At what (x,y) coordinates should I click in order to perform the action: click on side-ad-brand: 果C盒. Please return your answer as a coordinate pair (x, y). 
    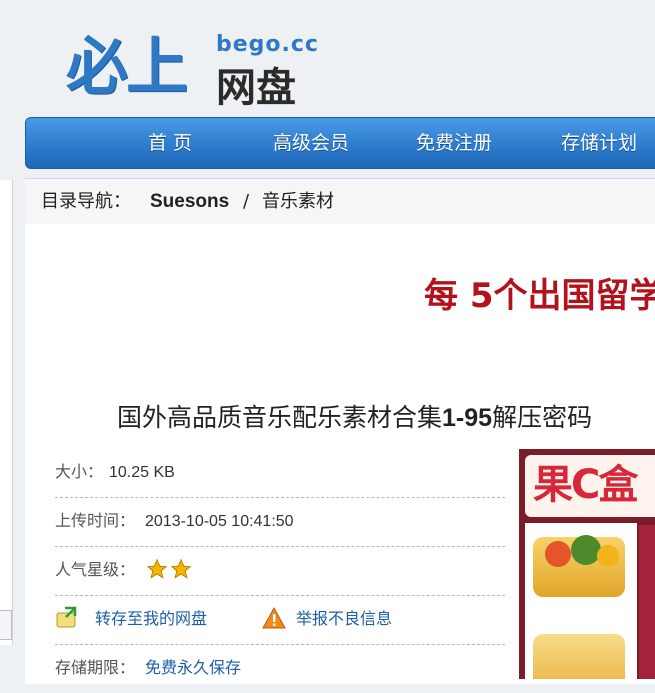
    Looking at the image, I should click on (590, 486).